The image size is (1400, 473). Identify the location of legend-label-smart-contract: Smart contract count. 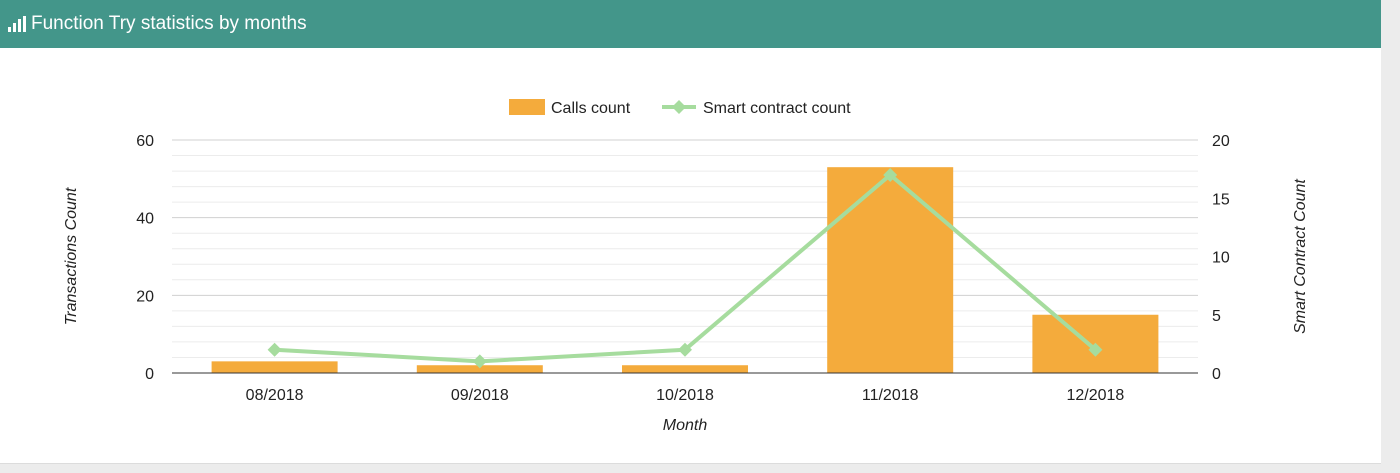
(777, 108).